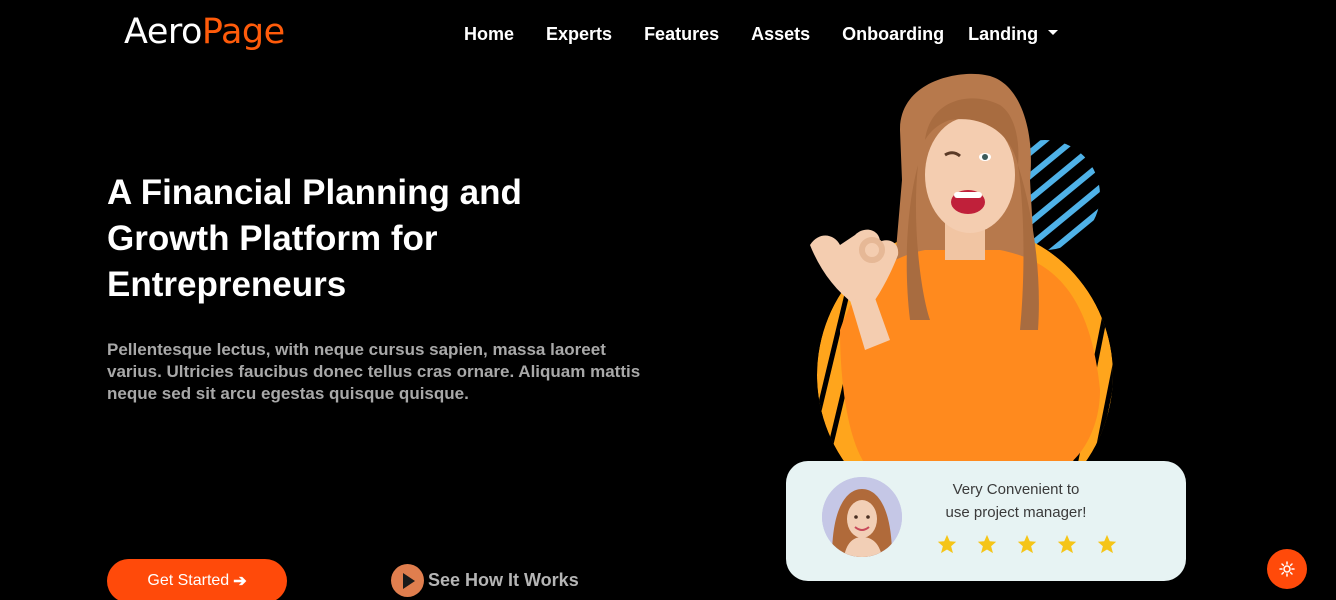  I want to click on brand-logo: AeroPage, so click(204, 32).